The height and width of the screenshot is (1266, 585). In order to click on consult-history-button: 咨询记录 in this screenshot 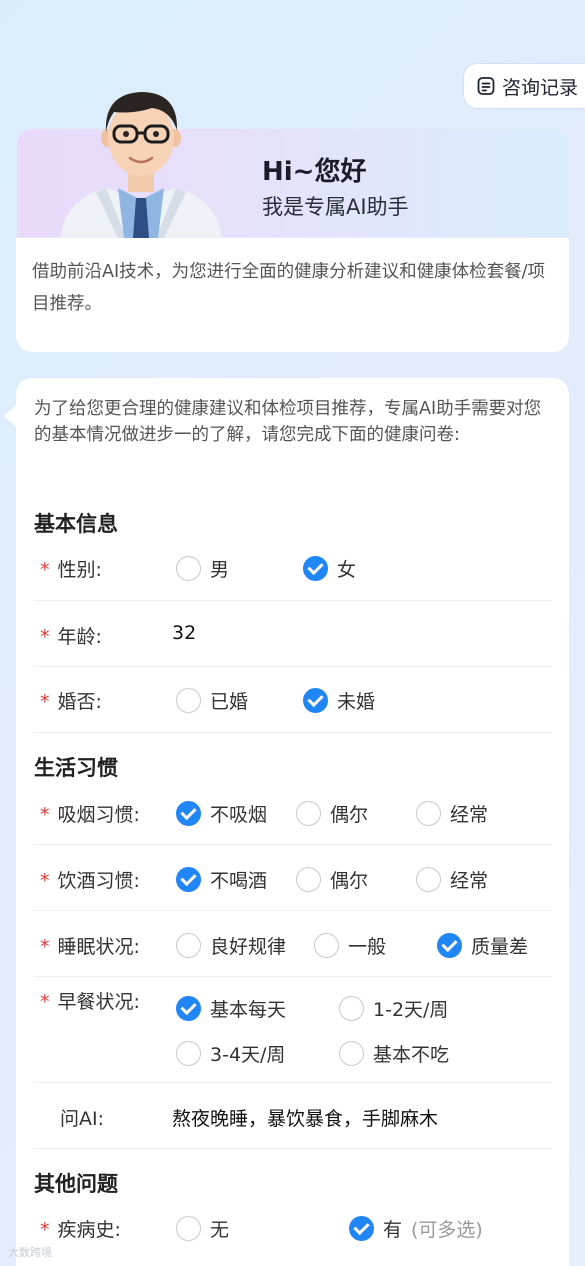, I will do `click(524, 86)`.